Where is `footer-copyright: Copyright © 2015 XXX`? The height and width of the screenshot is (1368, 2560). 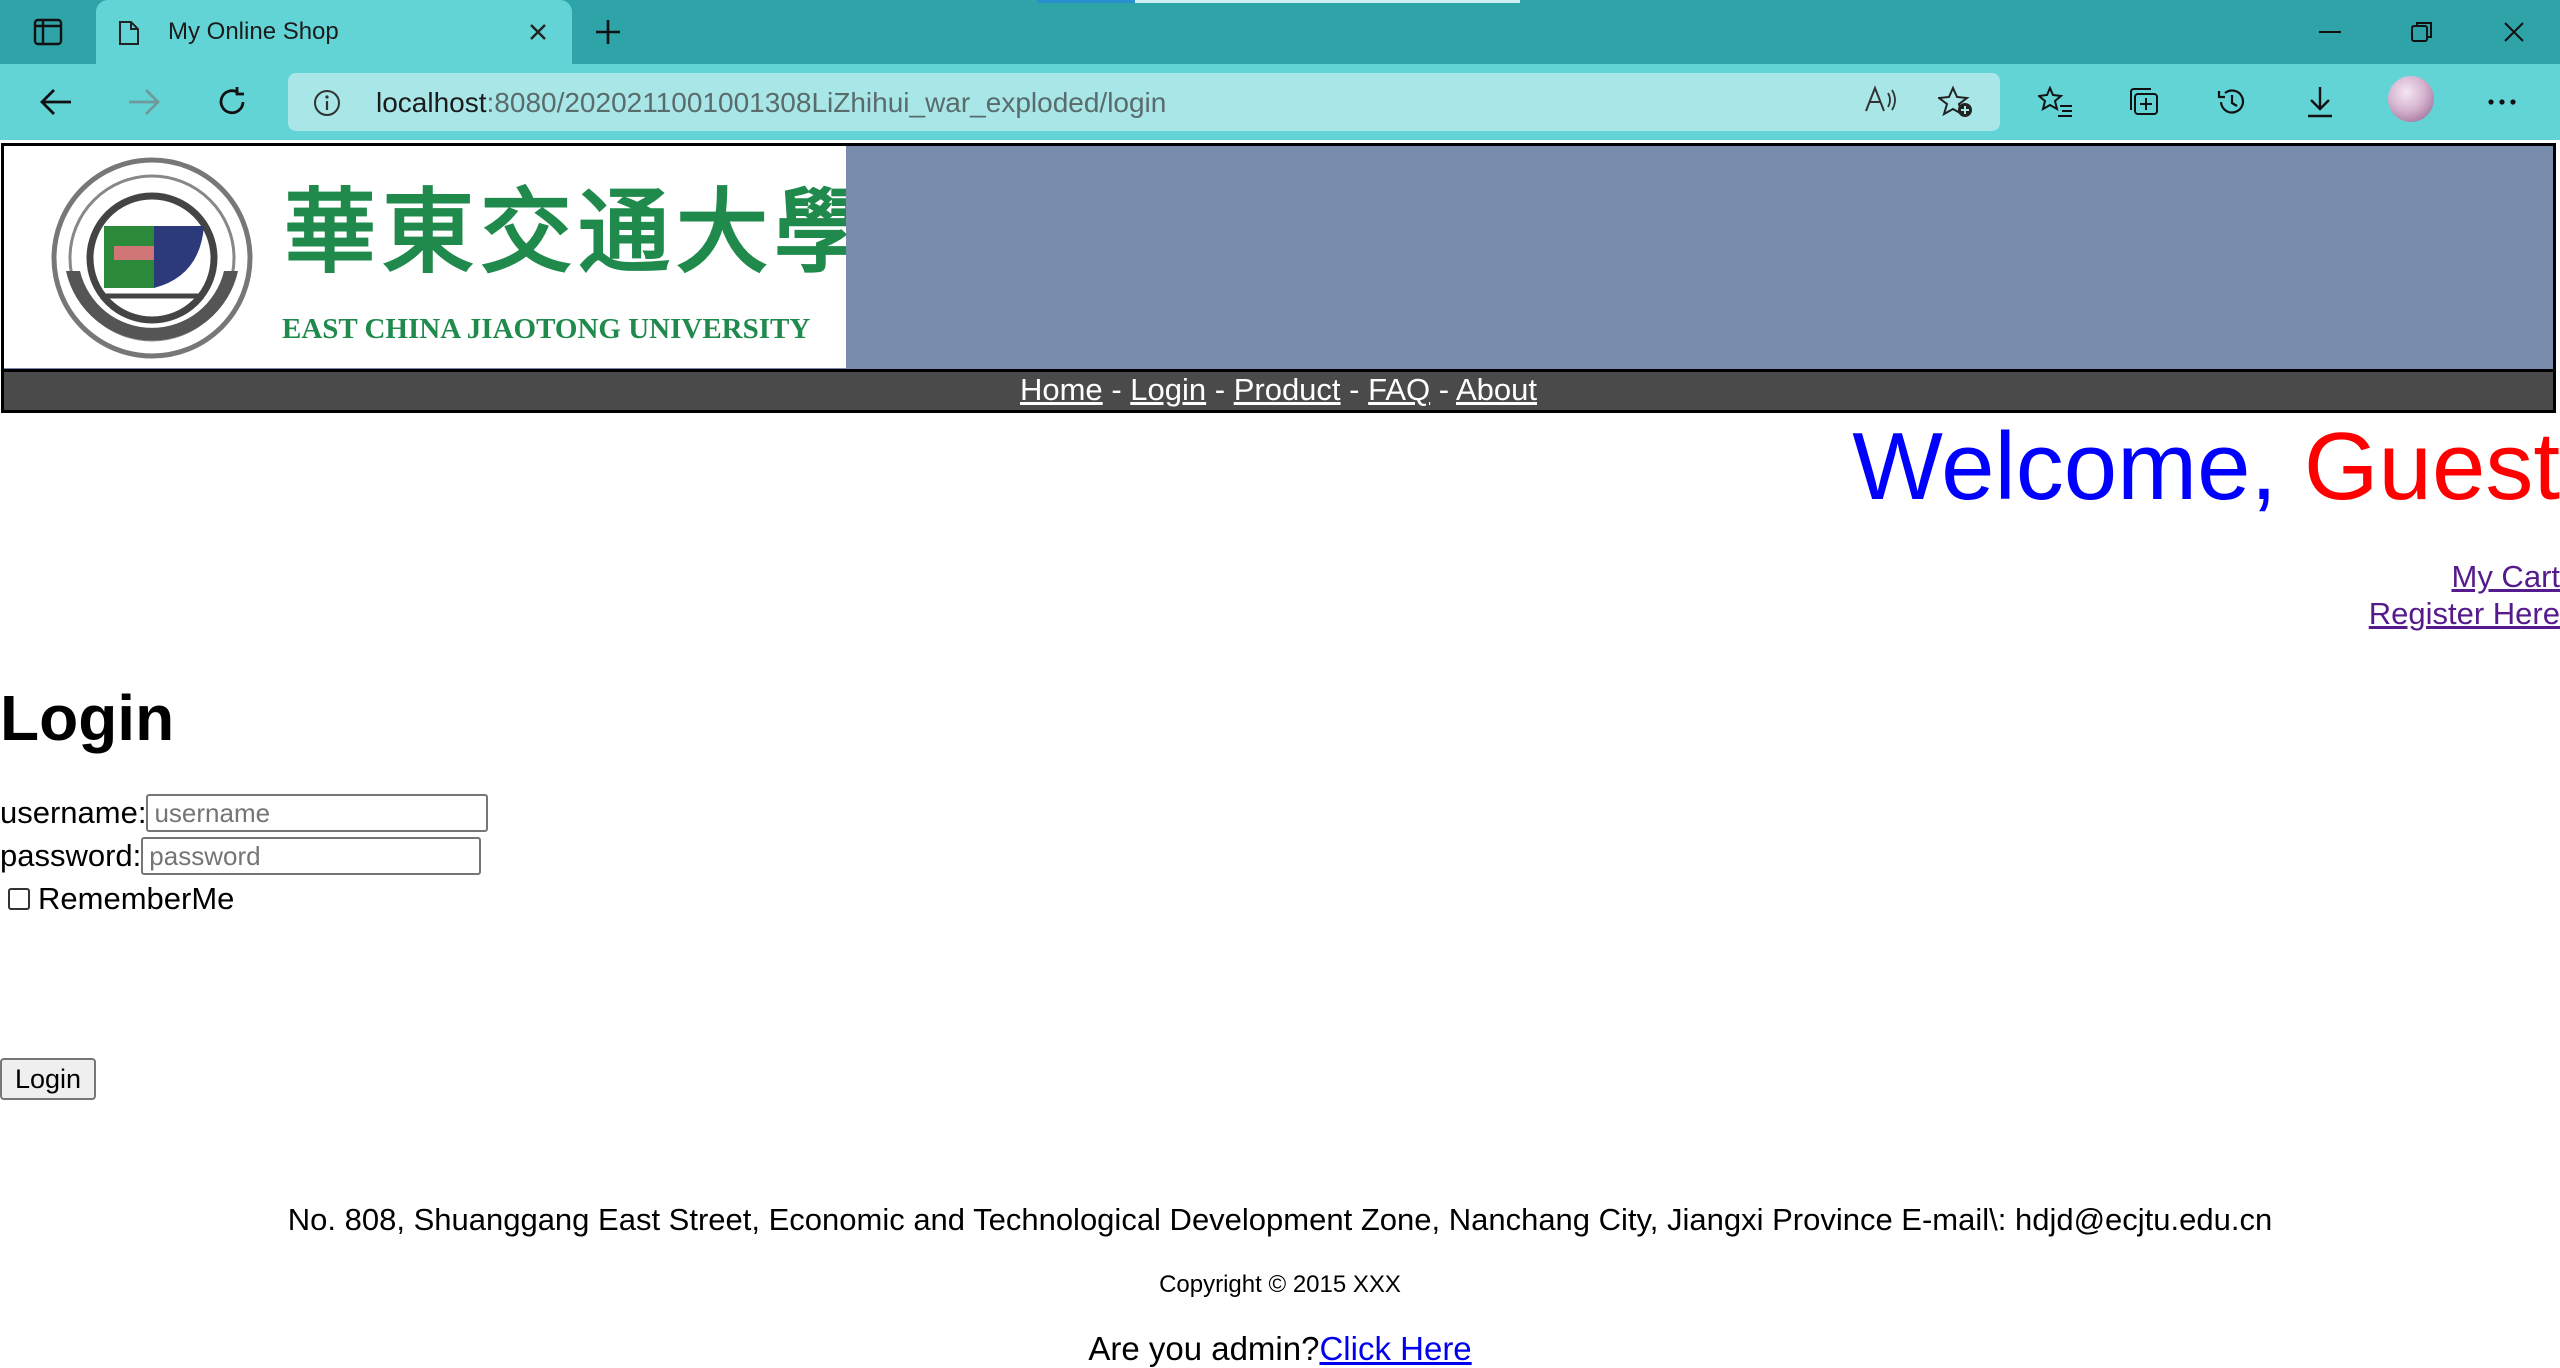
footer-copyright: Copyright © 2015 XXX is located at coordinates (1280, 1284).